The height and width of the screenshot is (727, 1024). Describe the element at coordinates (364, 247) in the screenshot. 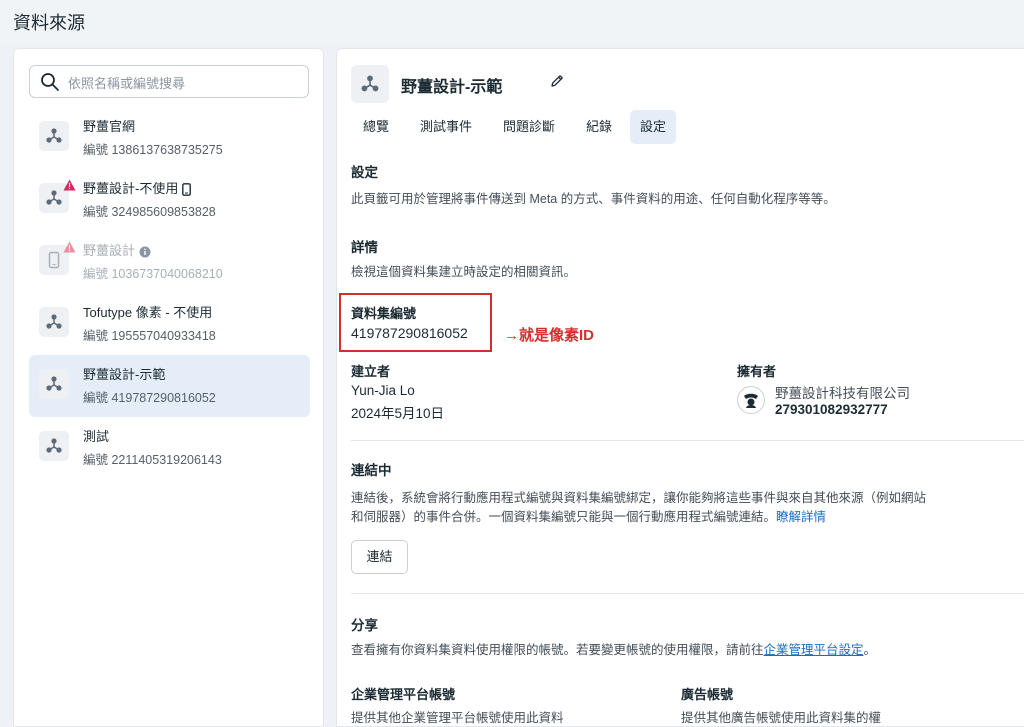

I see `details-heading: 詳情` at that location.